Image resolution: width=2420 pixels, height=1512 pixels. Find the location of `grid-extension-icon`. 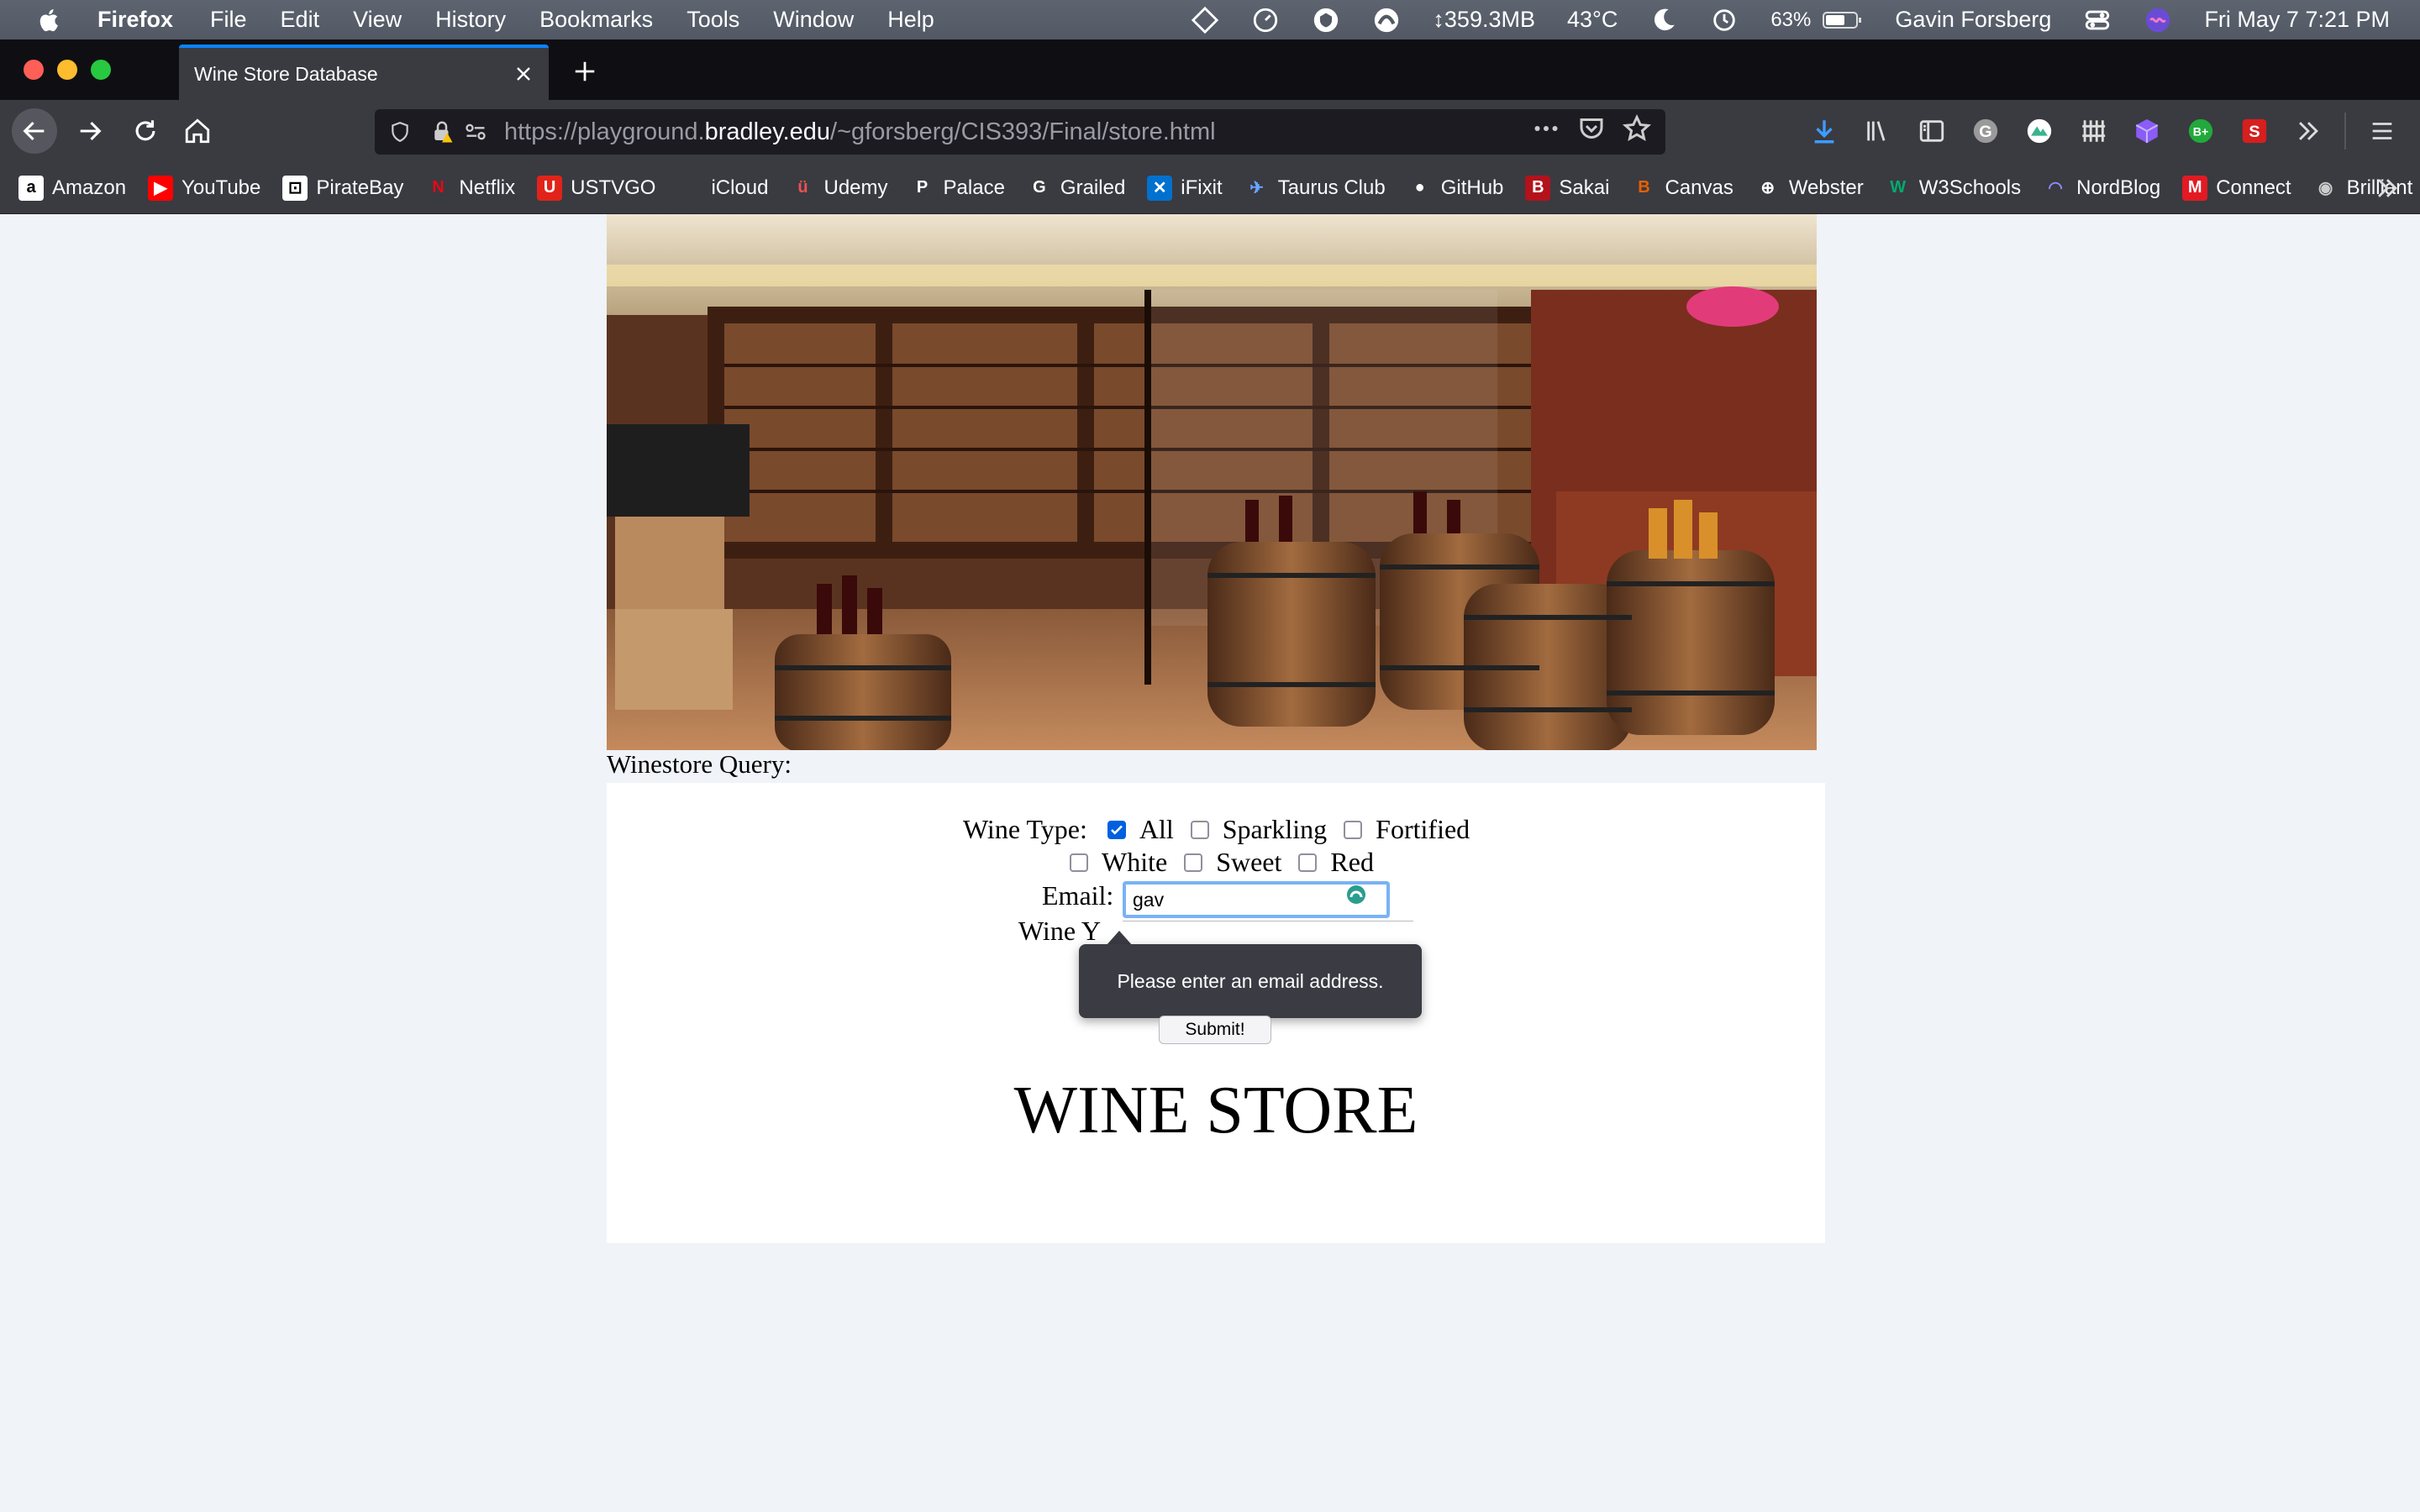

grid-extension-icon is located at coordinates (2093, 131).